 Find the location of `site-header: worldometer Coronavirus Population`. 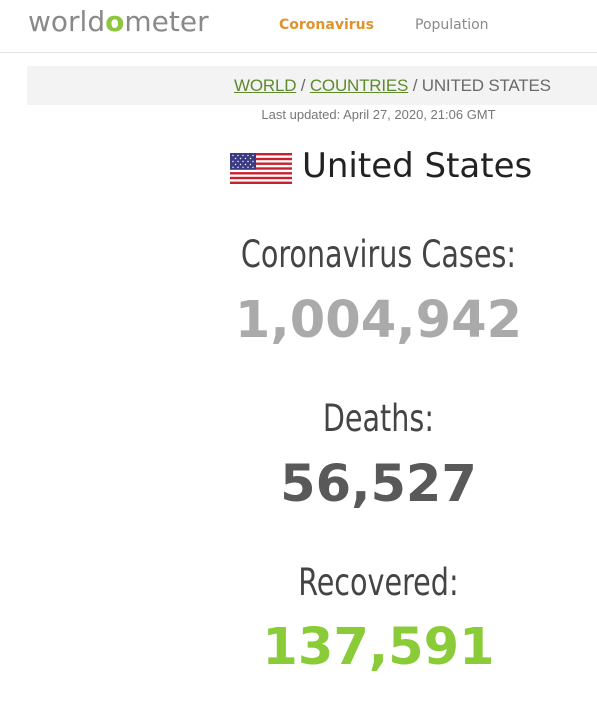

site-header: worldometer Coronavirus Population is located at coordinates (298, 26).